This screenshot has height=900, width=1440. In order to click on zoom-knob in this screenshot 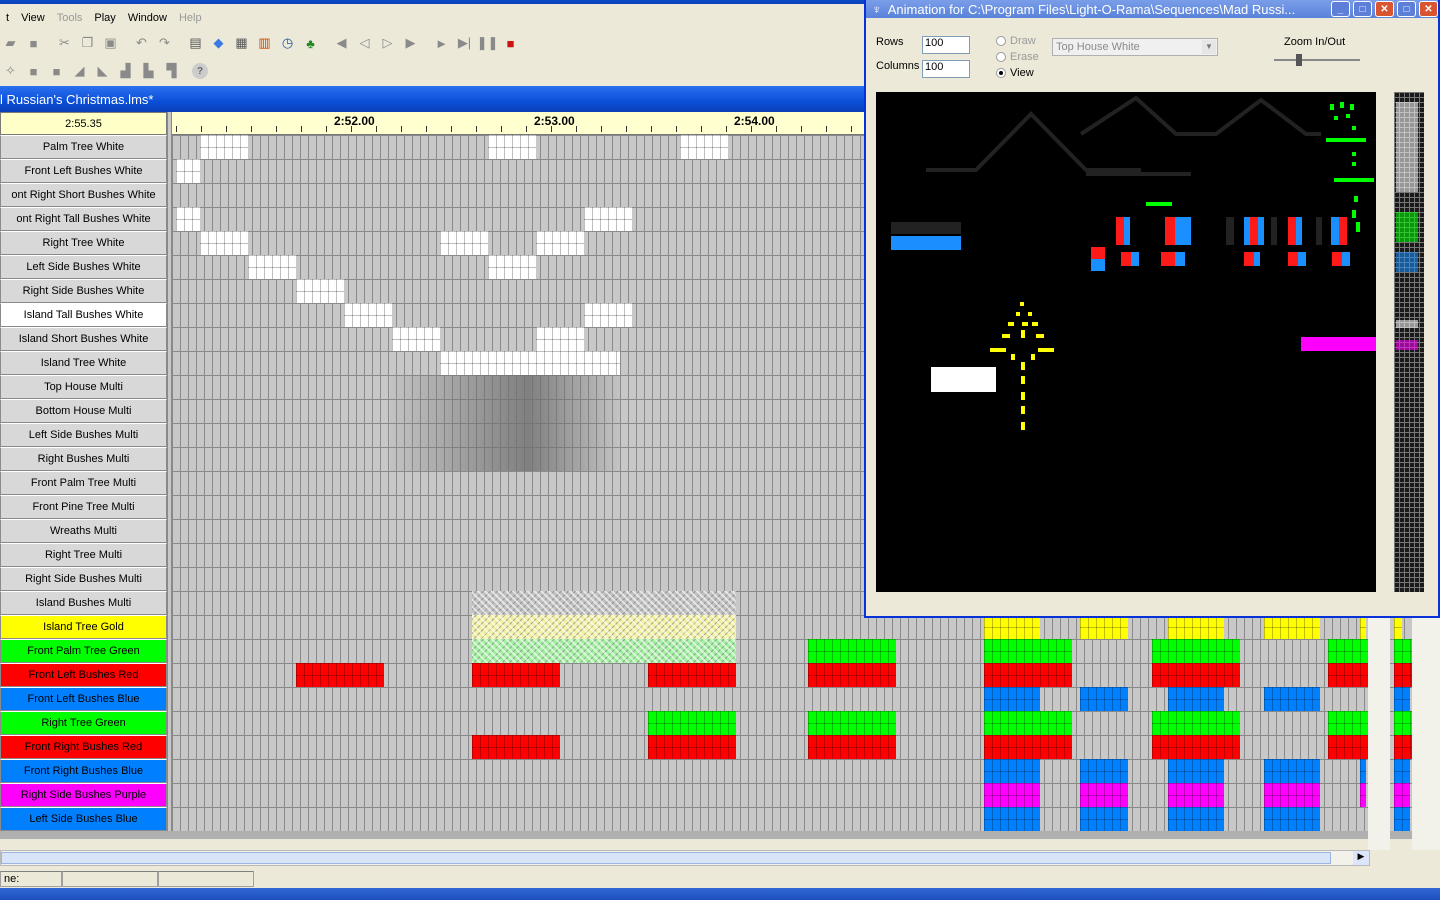, I will do `click(1299, 60)`.